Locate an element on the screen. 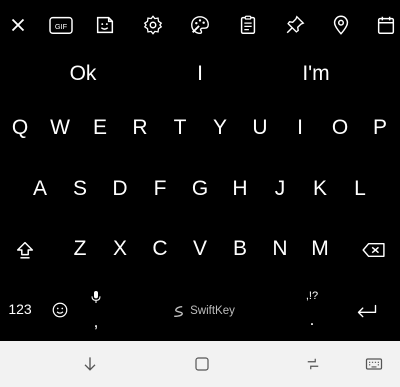 The width and height of the screenshot is (400, 387). theme-icon is located at coordinates (200, 25).